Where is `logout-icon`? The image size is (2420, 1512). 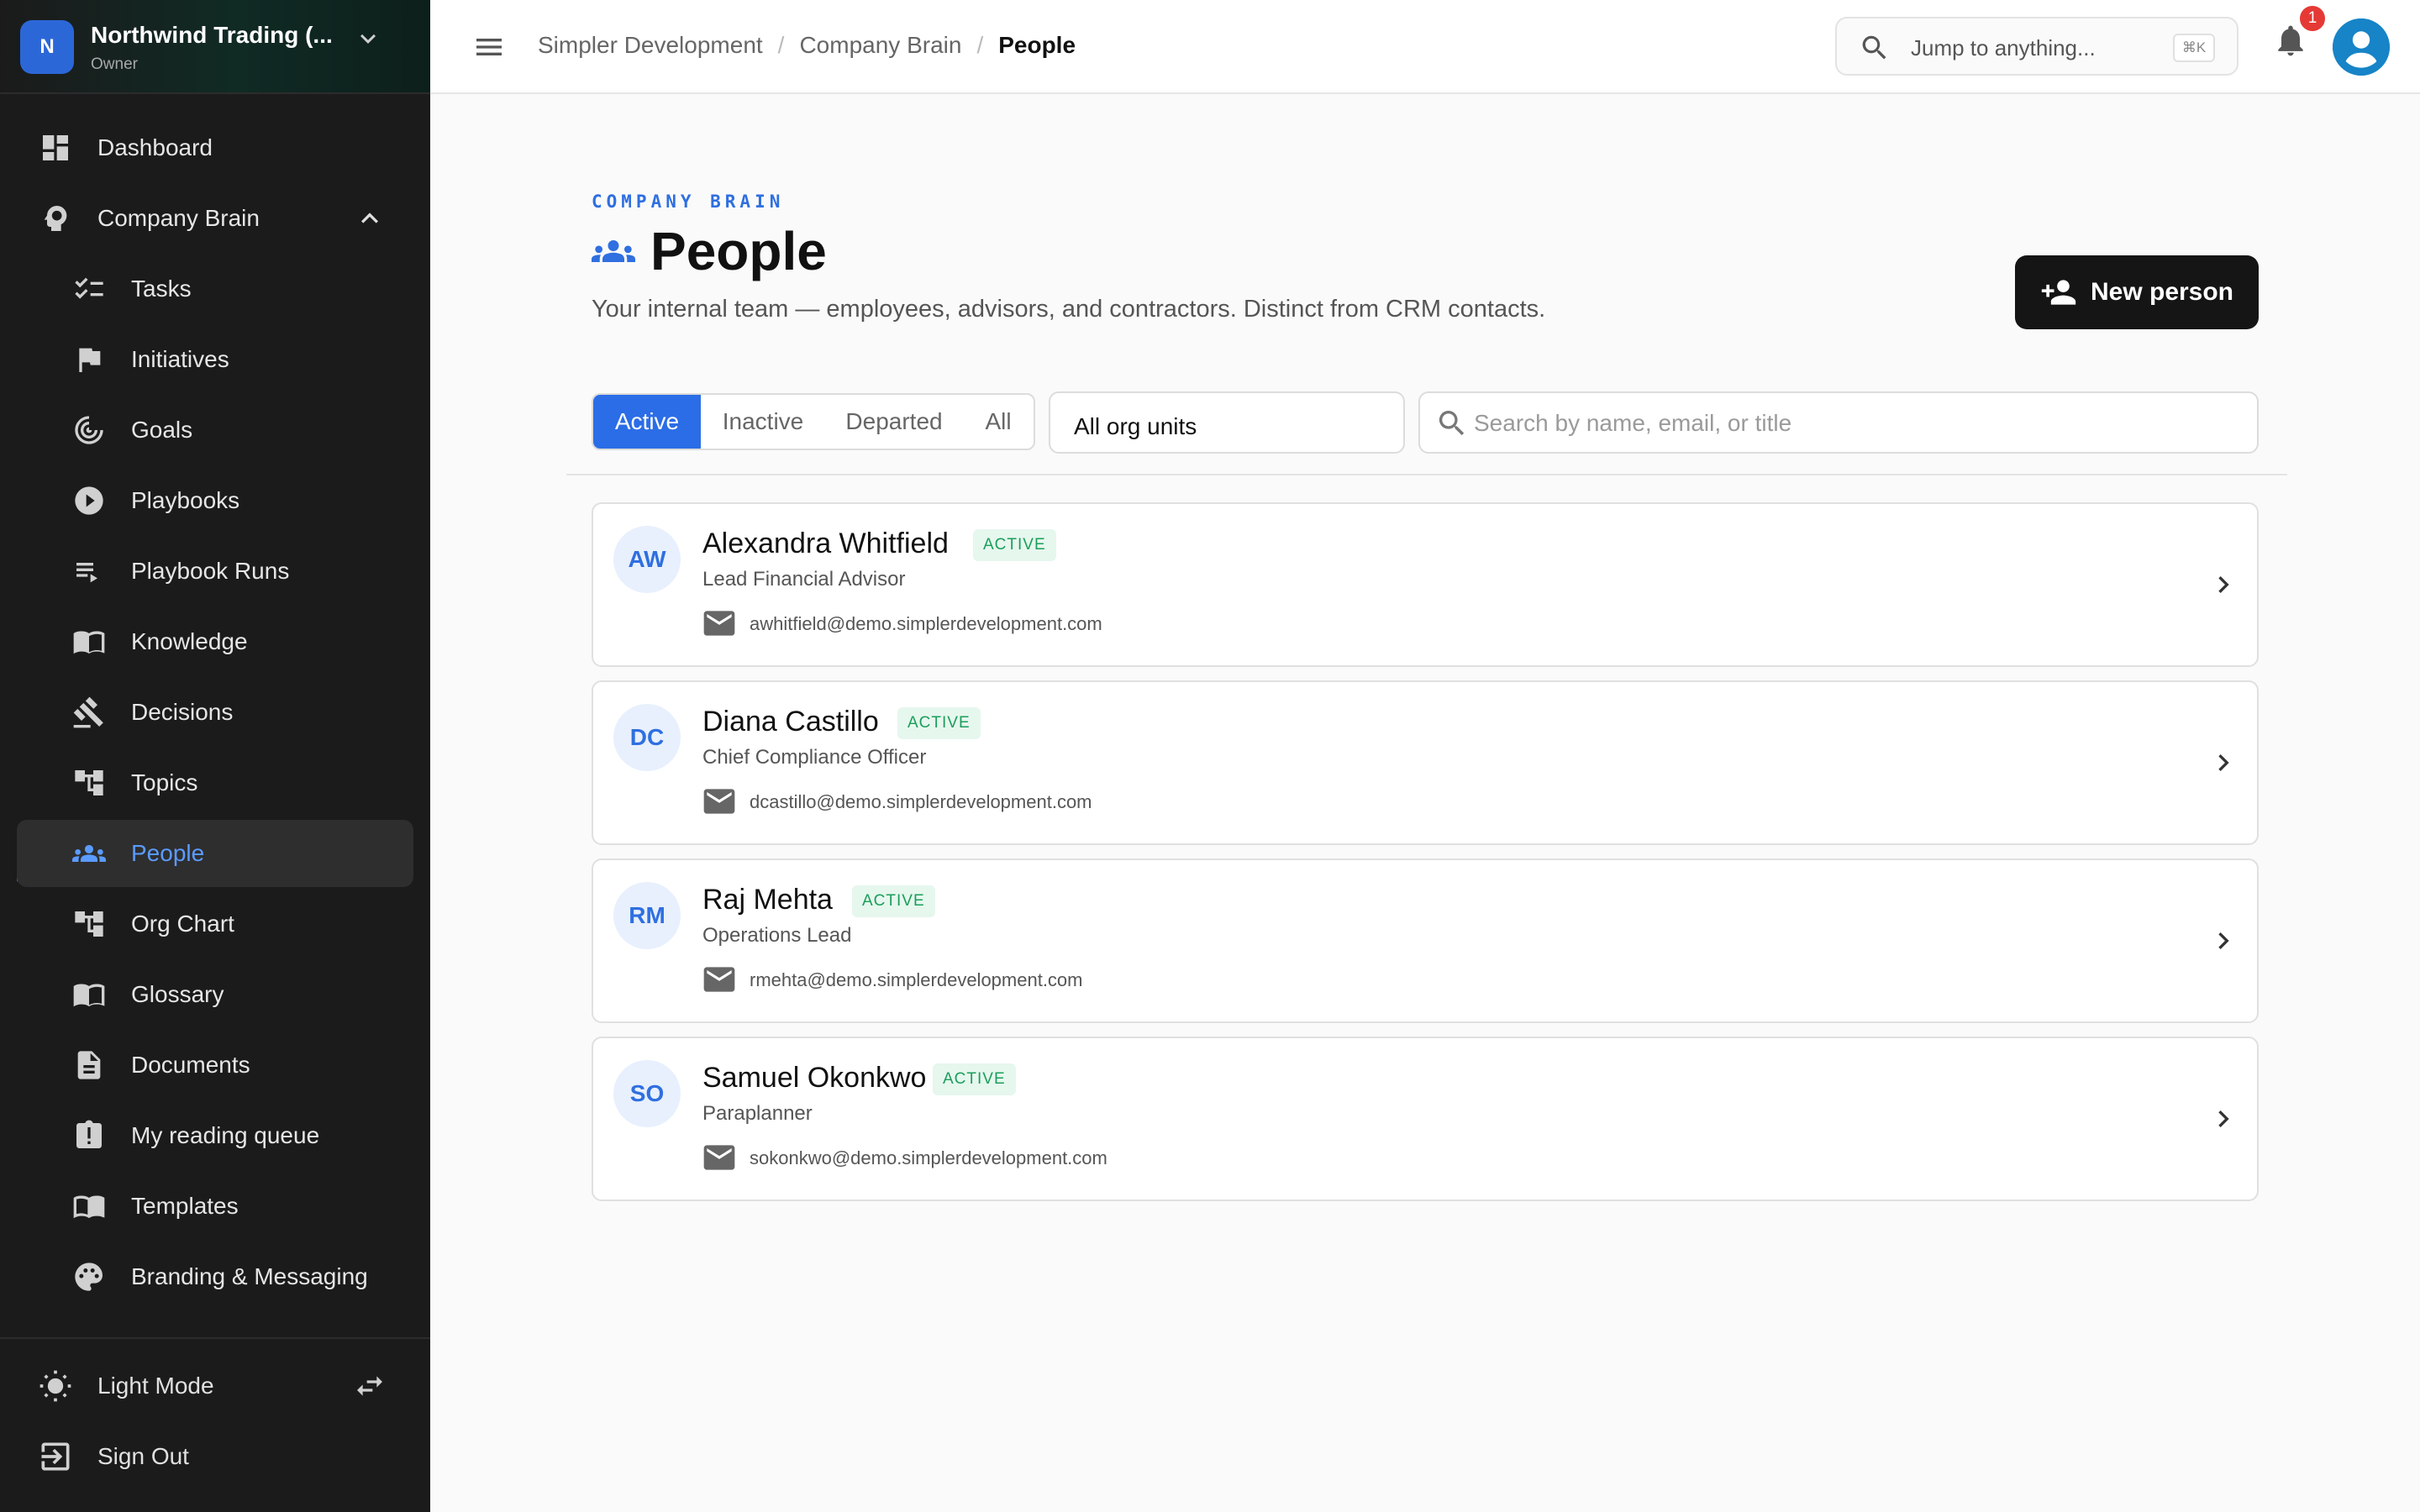 logout-icon is located at coordinates (55, 1456).